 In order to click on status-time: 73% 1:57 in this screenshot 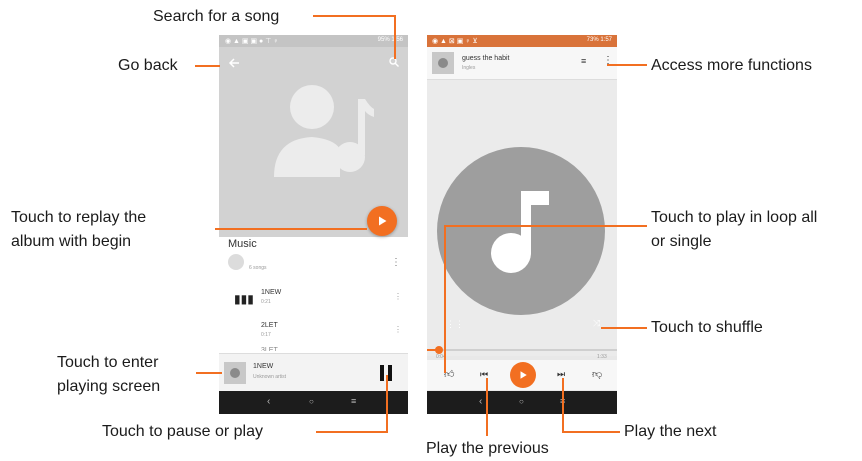, I will do `click(599, 40)`.